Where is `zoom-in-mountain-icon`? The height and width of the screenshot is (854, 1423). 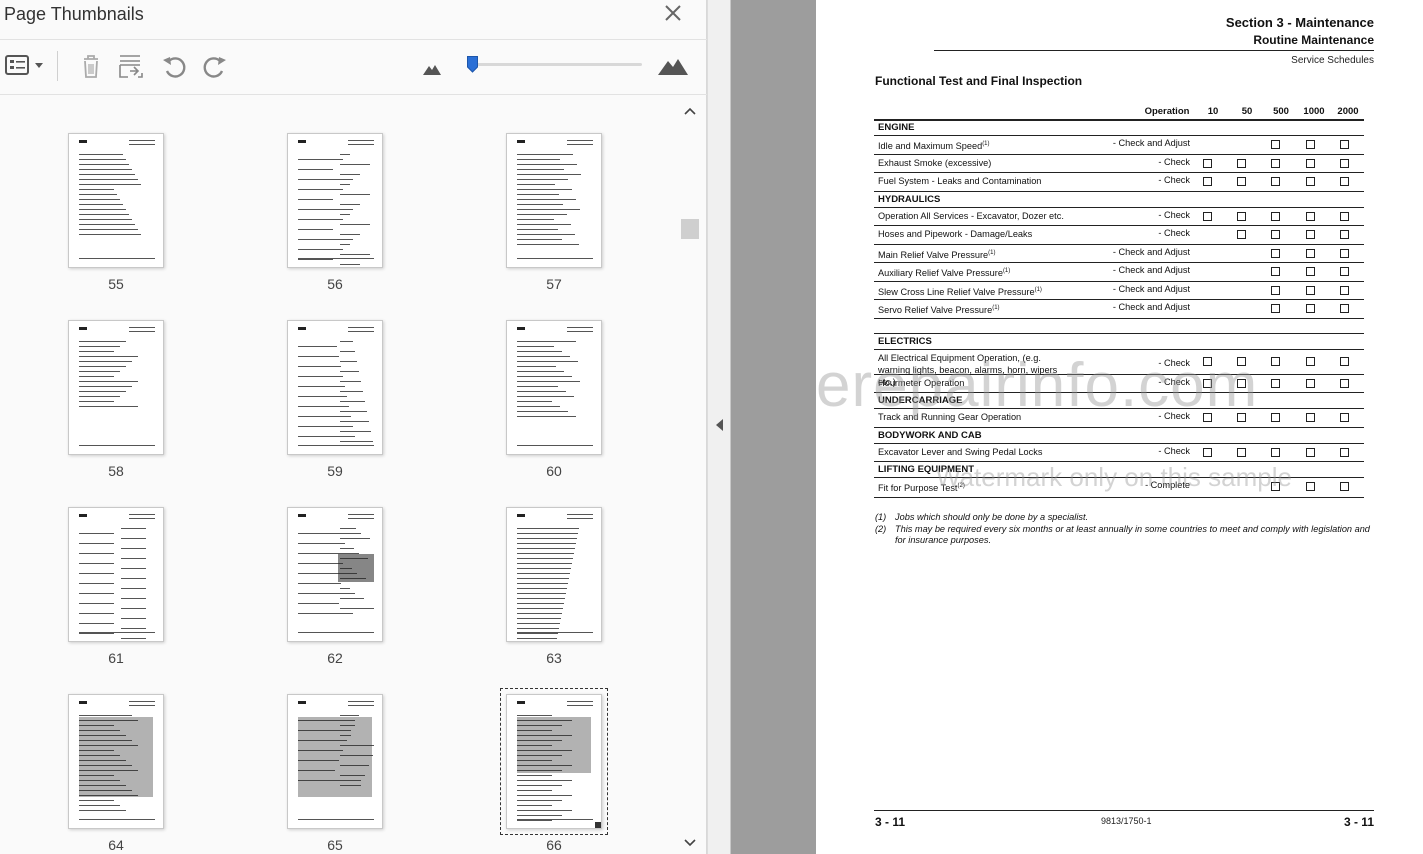
zoom-in-mountain-icon is located at coordinates (673, 66).